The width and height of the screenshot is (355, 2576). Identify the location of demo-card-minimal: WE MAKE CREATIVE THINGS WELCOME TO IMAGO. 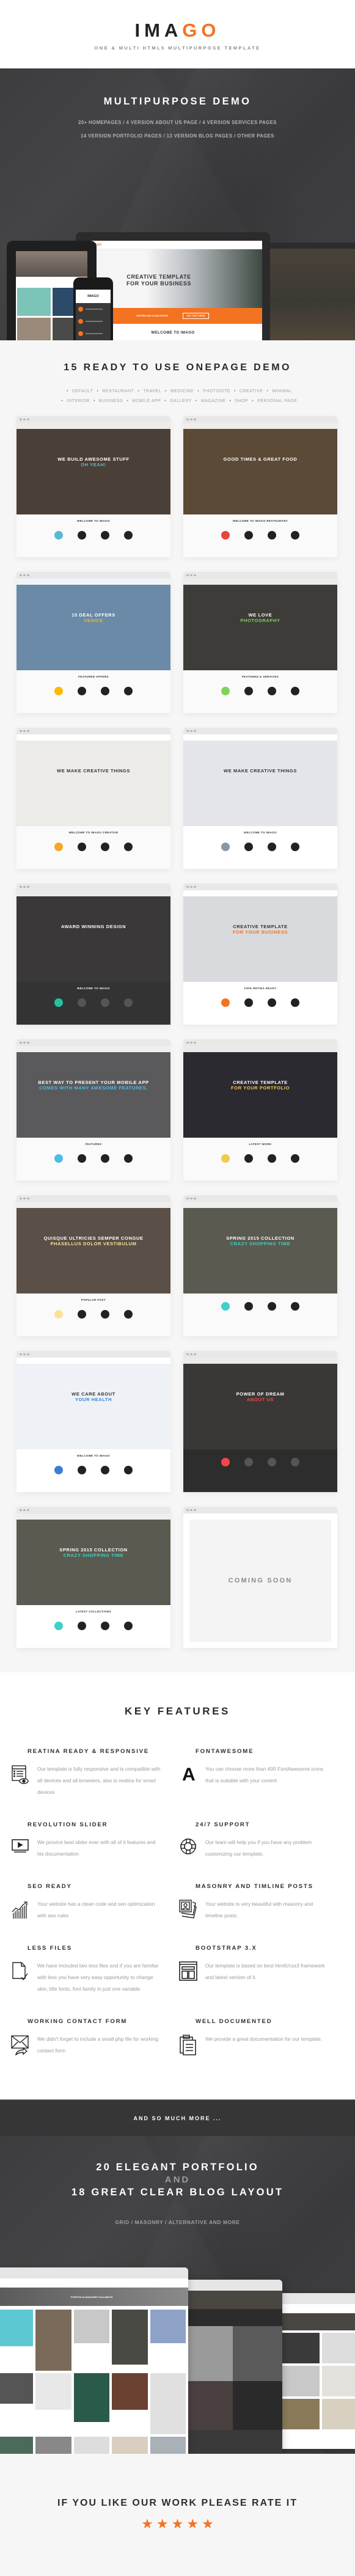
(260, 798).